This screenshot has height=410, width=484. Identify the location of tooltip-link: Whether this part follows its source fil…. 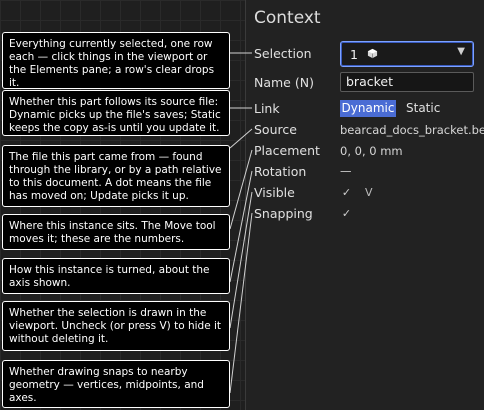
(116, 113).